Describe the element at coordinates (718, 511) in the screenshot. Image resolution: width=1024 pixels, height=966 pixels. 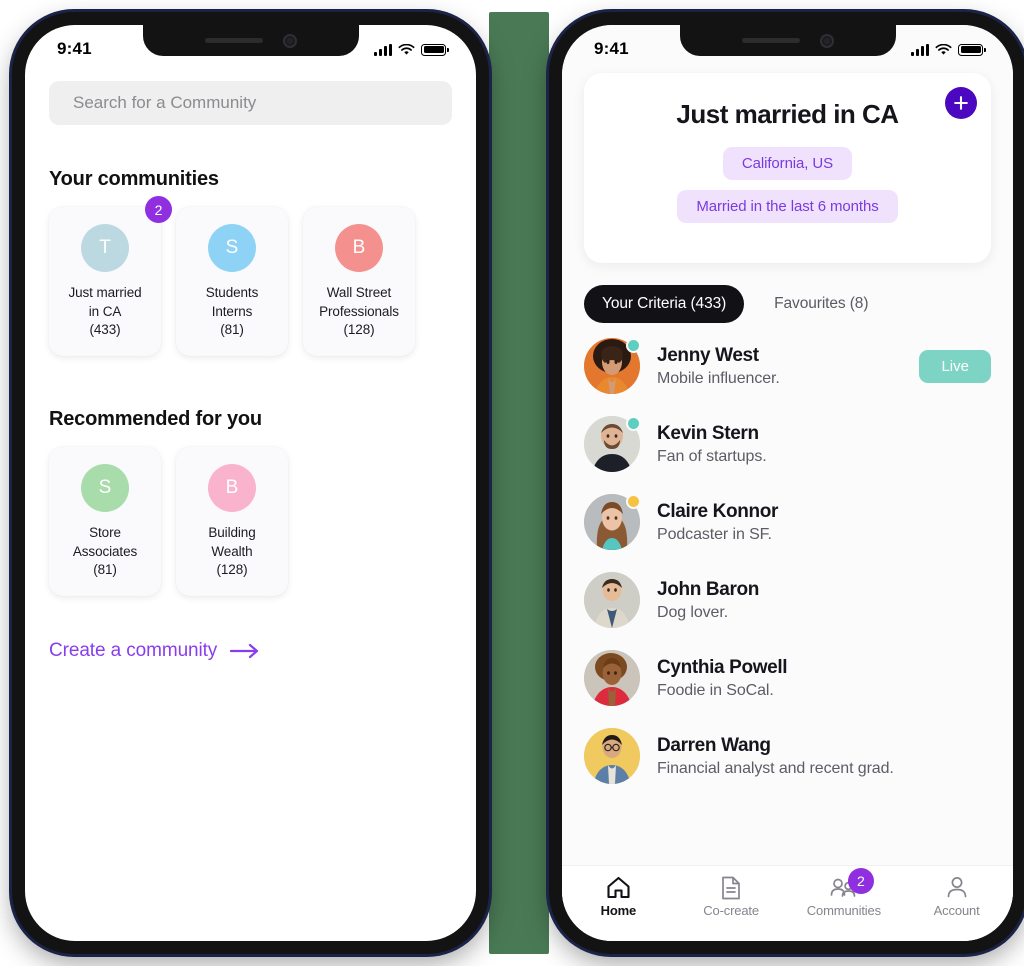
I see `person-name: Claire Konnor` at that location.